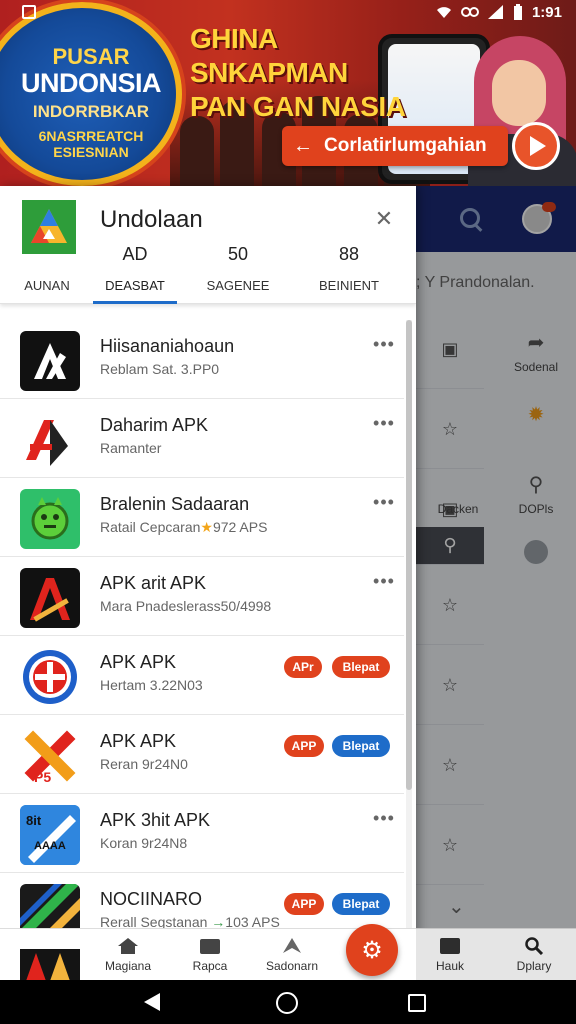  Describe the element at coordinates (417, 1003) in the screenshot. I see `recents-icon` at that location.